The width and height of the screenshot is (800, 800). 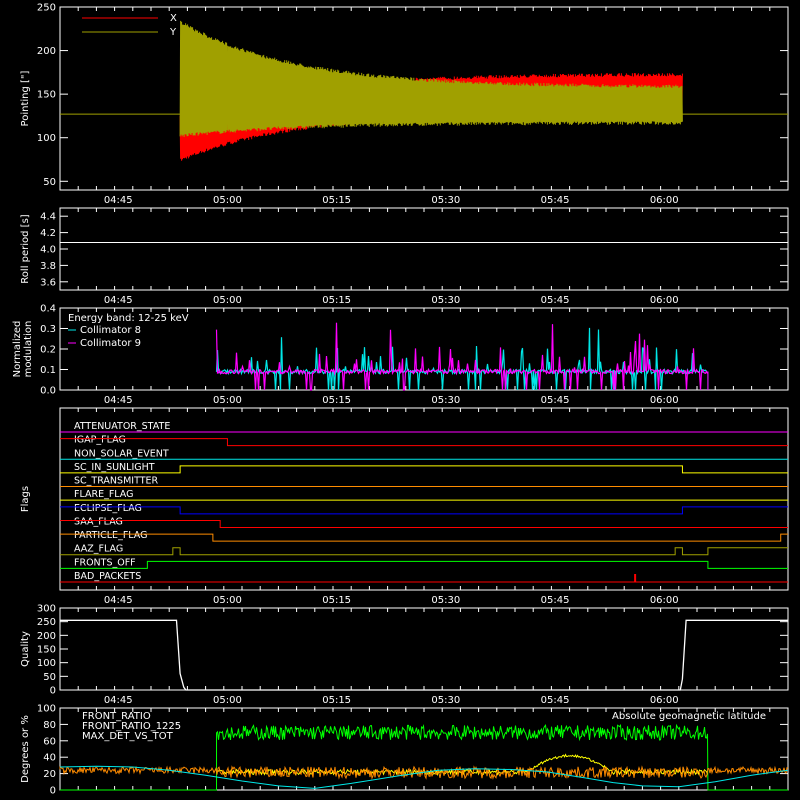 What do you see at coordinates (122, 426) in the screenshot?
I see `flag-label-attenuator_state: ATTENUATOR_STATE` at bounding box center [122, 426].